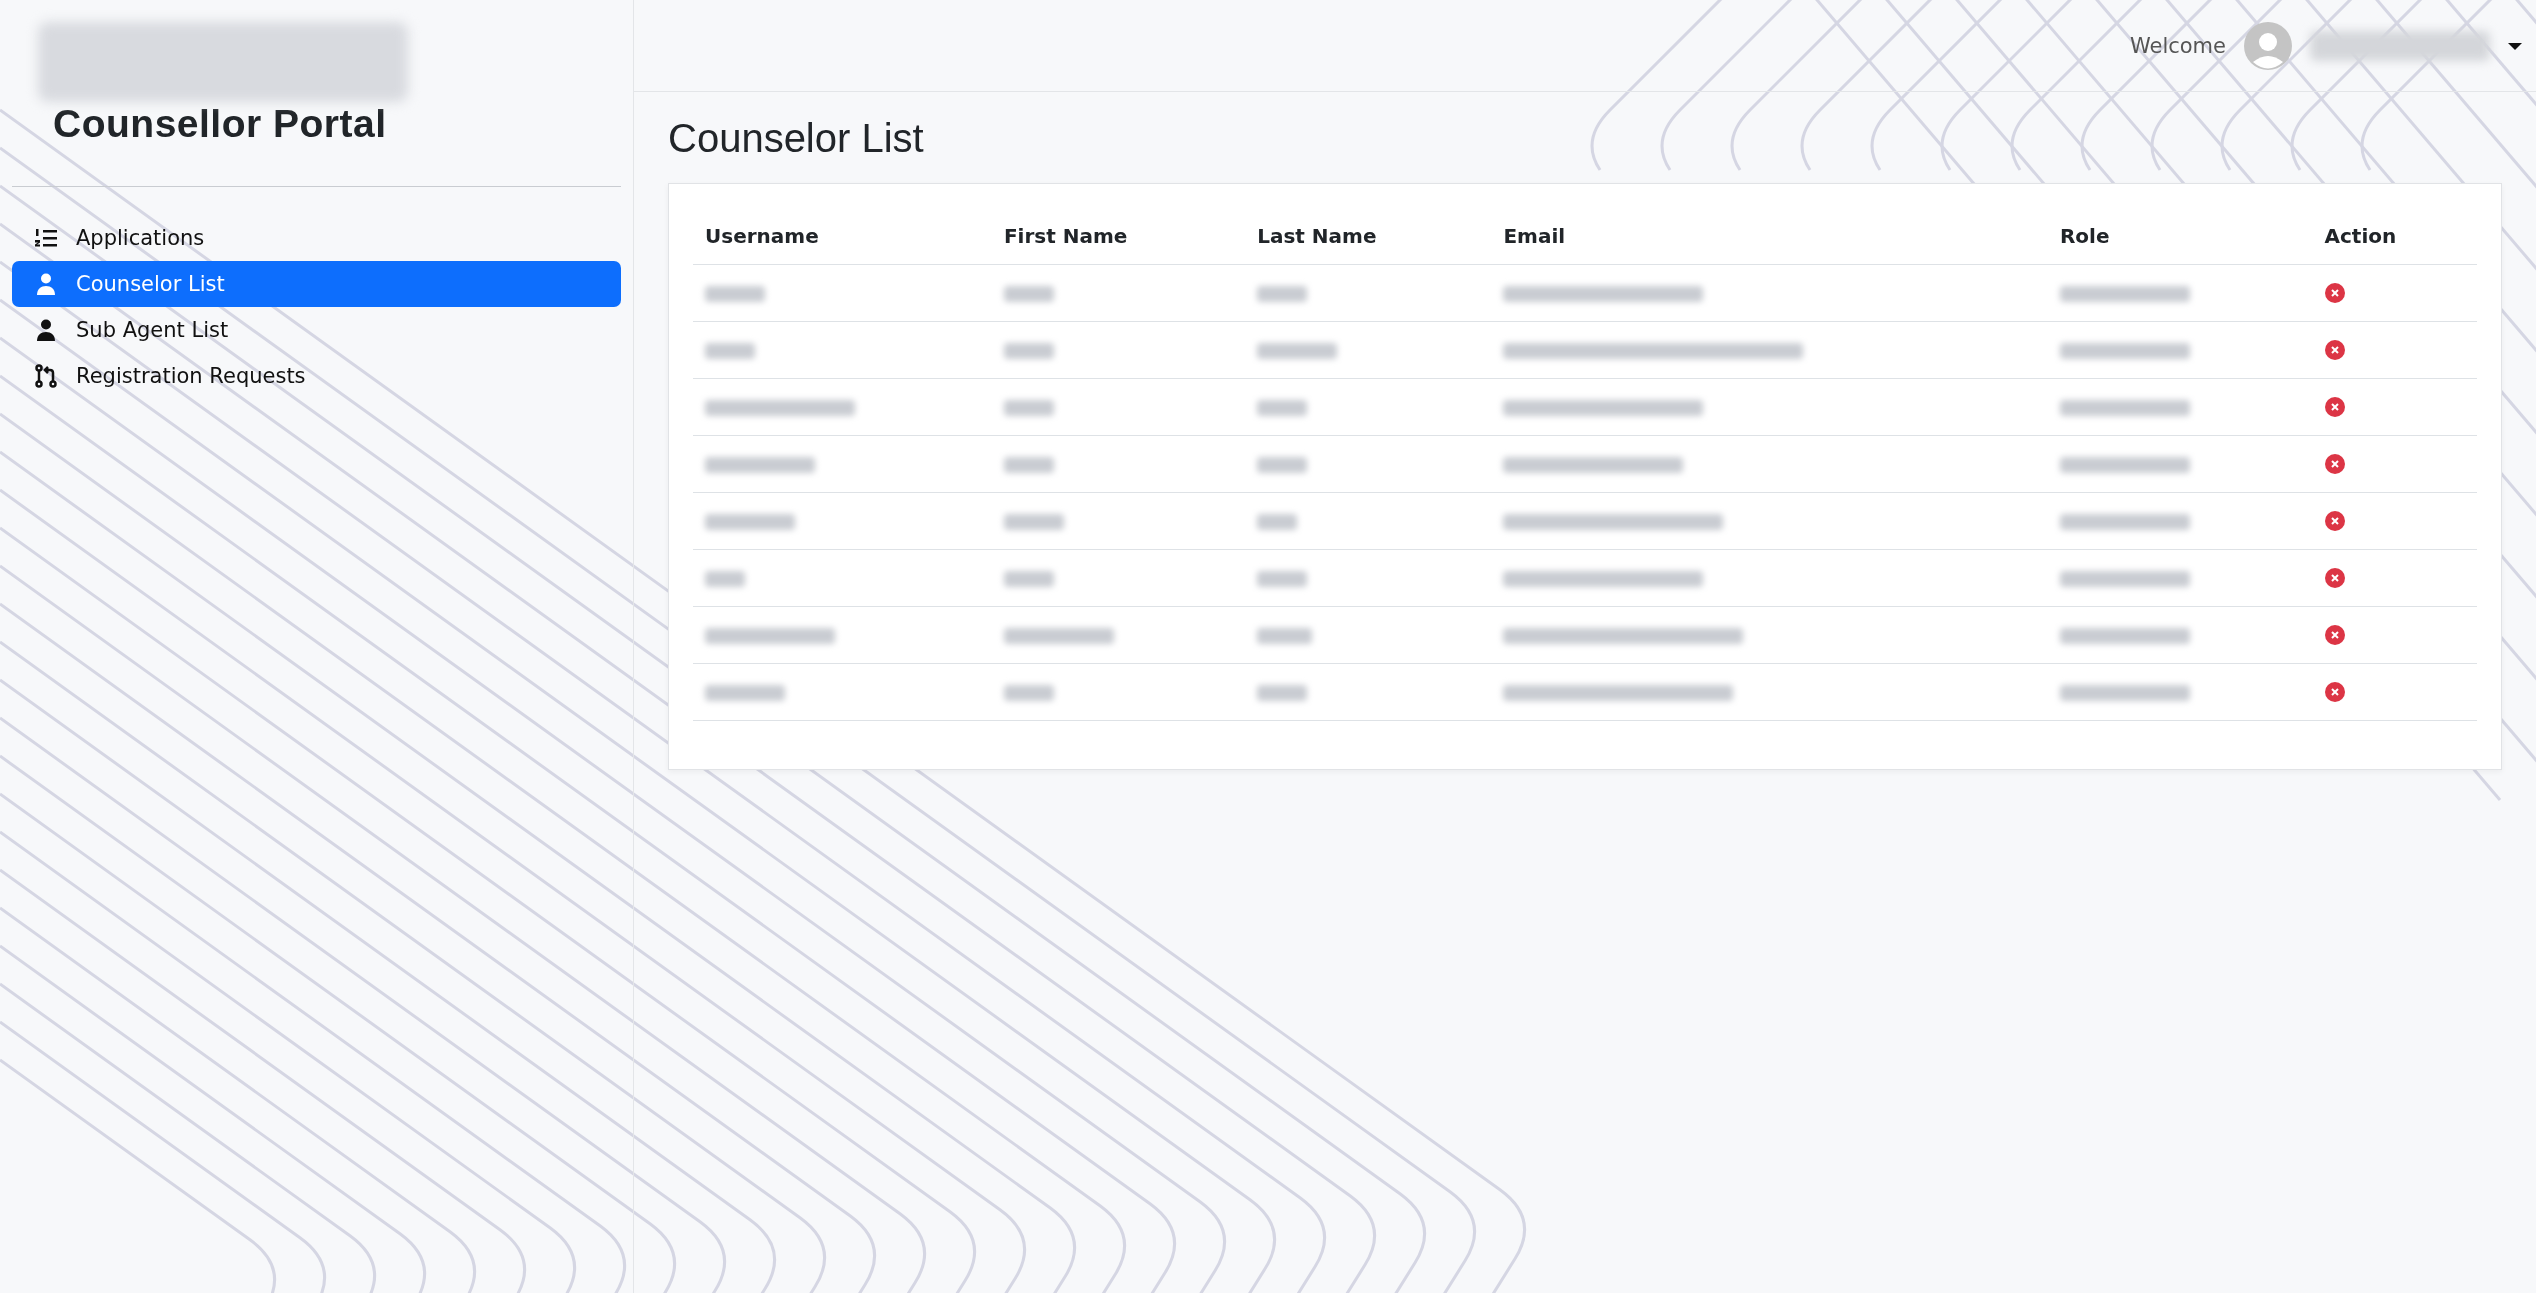 The height and width of the screenshot is (1293, 2536). I want to click on column-header: Last Name, so click(1368, 236).